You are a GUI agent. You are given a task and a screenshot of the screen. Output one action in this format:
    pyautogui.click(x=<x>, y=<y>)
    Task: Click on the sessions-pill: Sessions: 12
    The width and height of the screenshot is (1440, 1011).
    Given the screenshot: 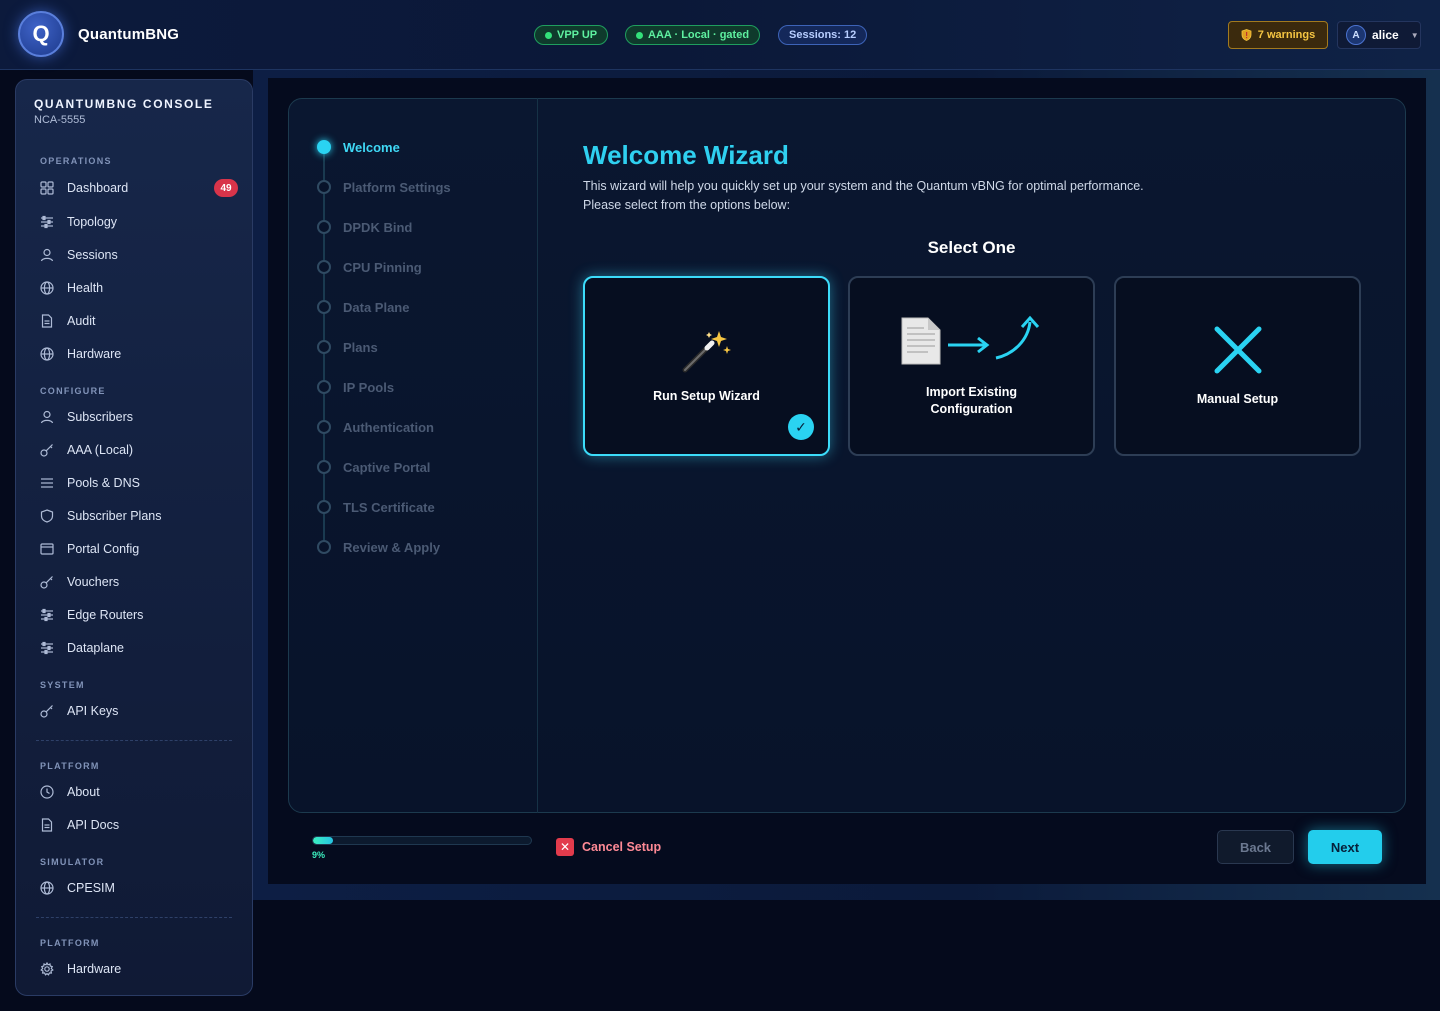 What is the action you would take?
    pyautogui.click(x=823, y=35)
    